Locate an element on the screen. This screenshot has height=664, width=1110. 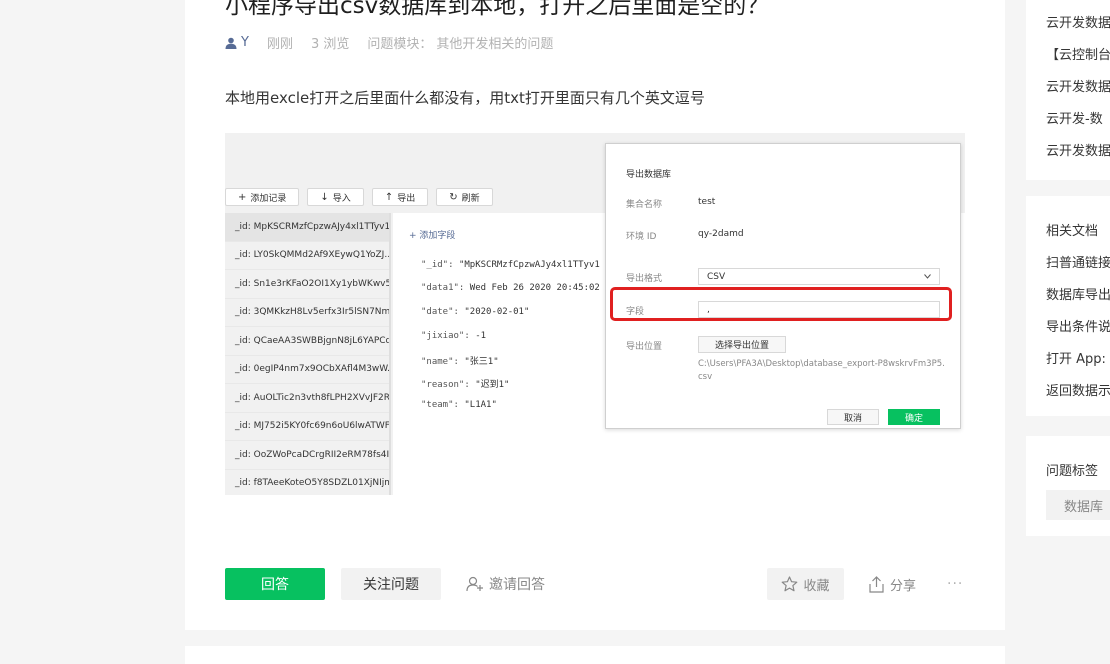
share-button: 分享 is located at coordinates (892, 584).